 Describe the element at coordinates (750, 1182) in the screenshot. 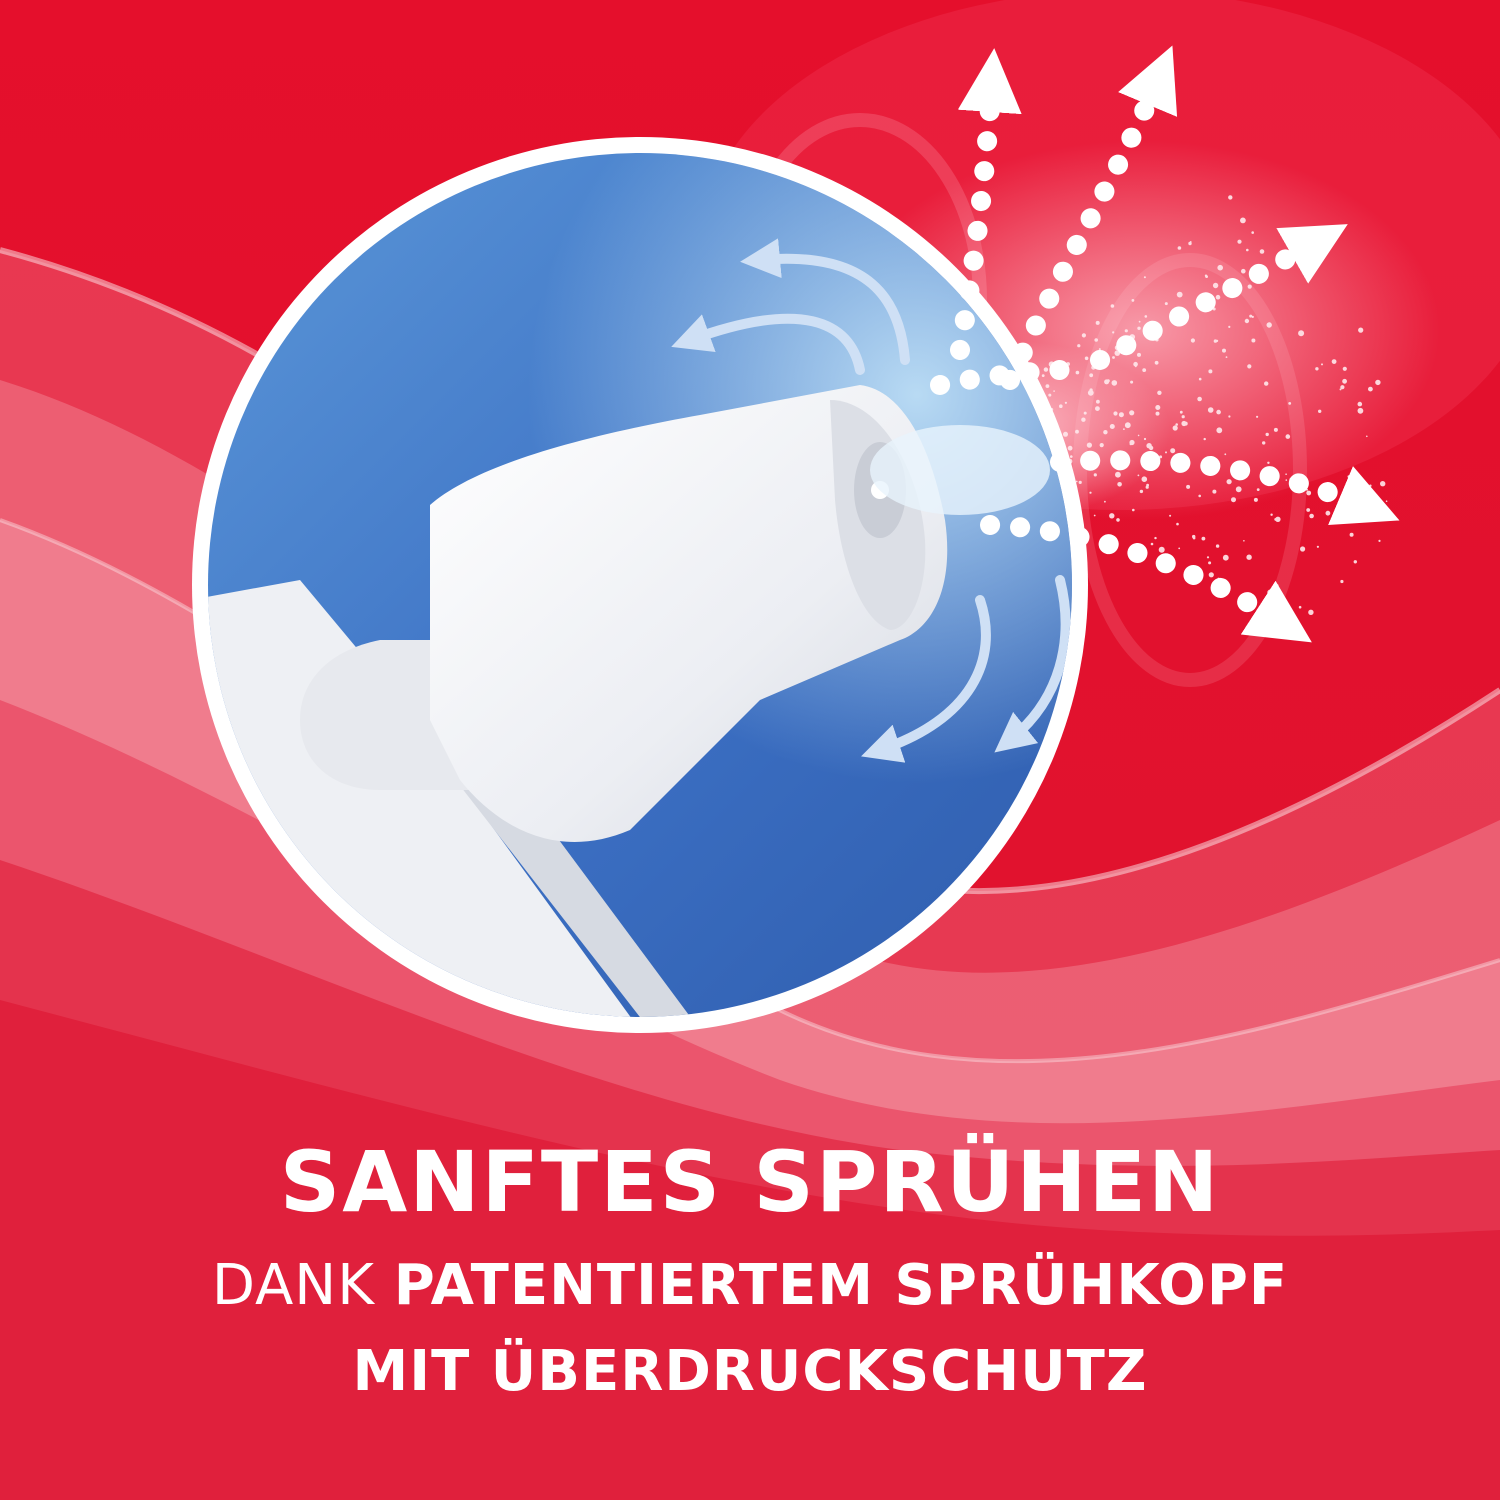

I see `headline: SANFTES SPRÜHEN` at that location.